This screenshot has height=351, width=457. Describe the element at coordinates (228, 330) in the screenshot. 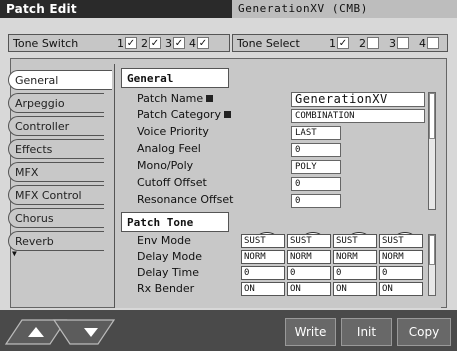

I see `function-bar: Write Init Copy` at that location.